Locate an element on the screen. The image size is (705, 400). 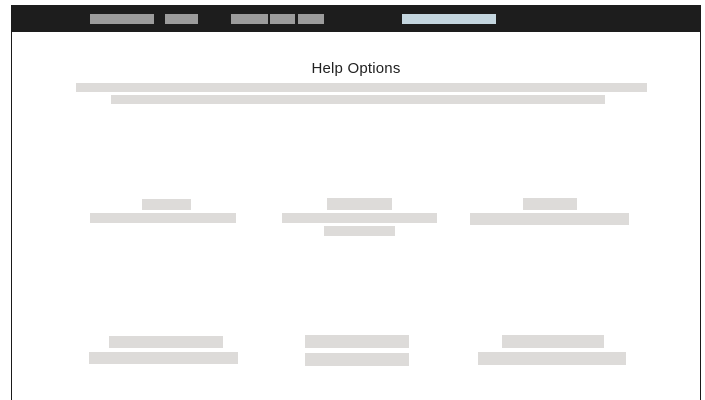
page-title: Help Options is located at coordinates (356, 68).